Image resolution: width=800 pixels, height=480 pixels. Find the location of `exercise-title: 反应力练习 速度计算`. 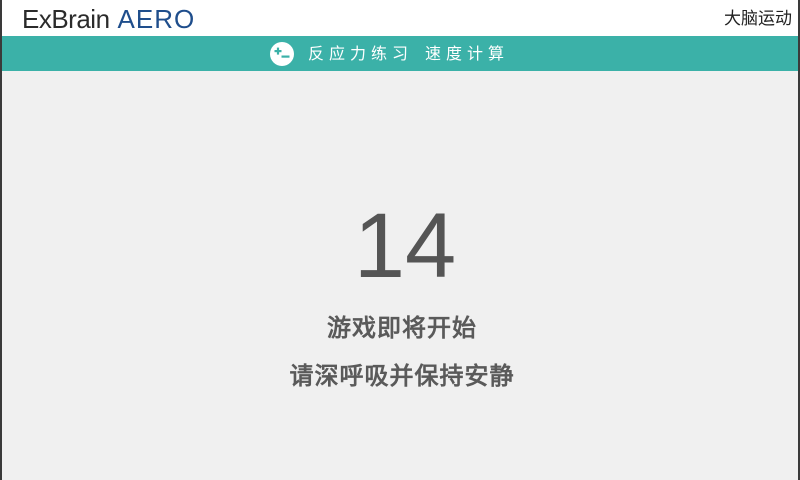

exercise-title: 反应力练习 速度计算 is located at coordinates (408, 53).